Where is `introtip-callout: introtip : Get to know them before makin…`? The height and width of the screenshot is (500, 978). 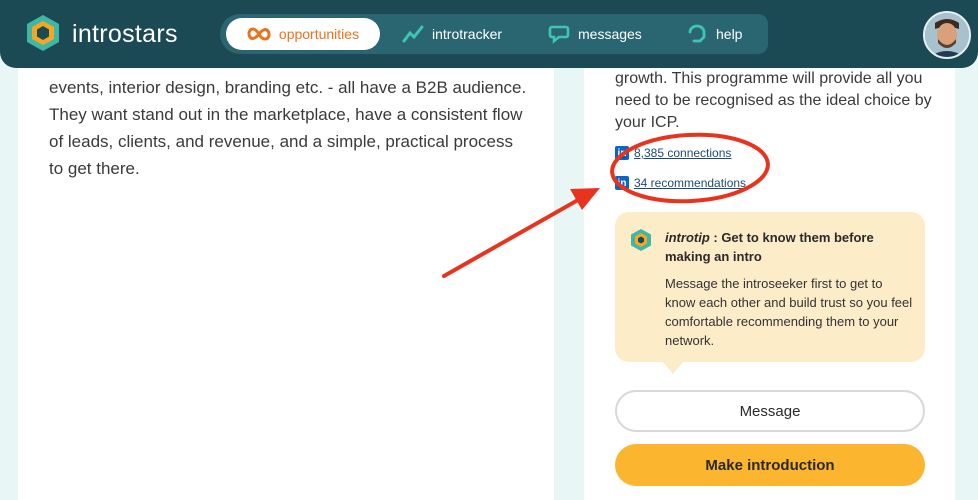 introtip-callout: introtip : Get to know them before makin… is located at coordinates (770, 293).